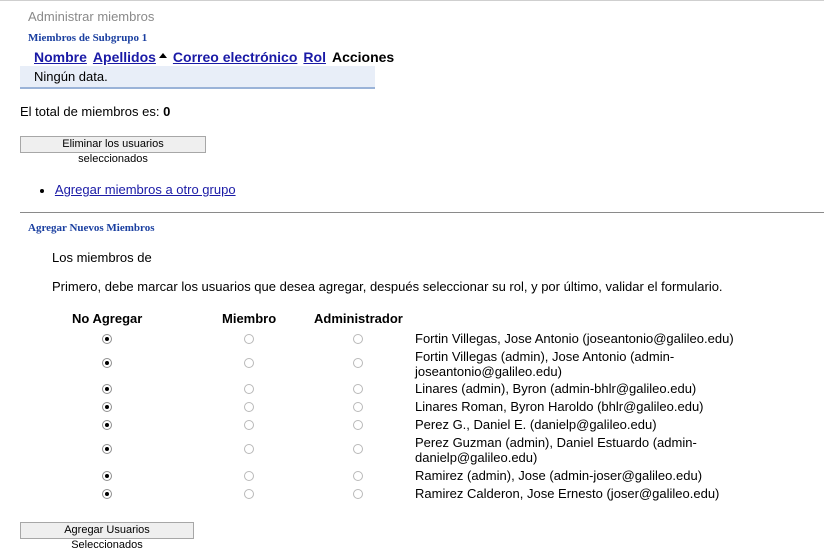 This screenshot has width=824, height=553. I want to click on no-add-column-header: No Agregar, so click(107, 318).